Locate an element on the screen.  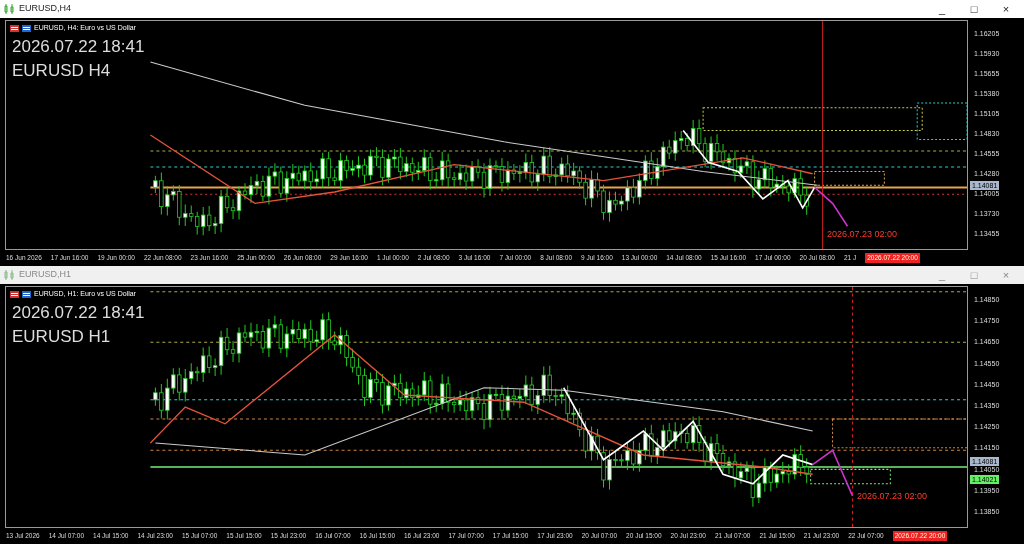
maximize-button: □ is located at coordinates (974, 9).